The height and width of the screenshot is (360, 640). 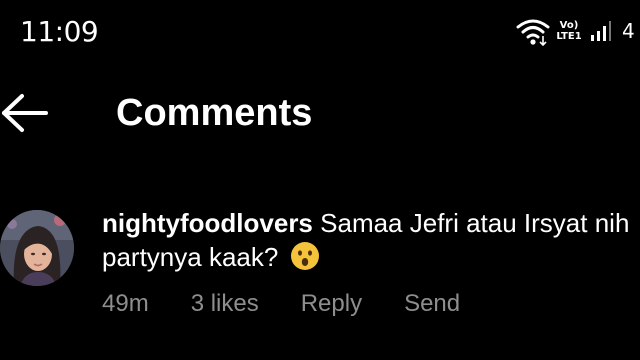 I want to click on network-type-label: Vo) LTE1, so click(x=569, y=31).